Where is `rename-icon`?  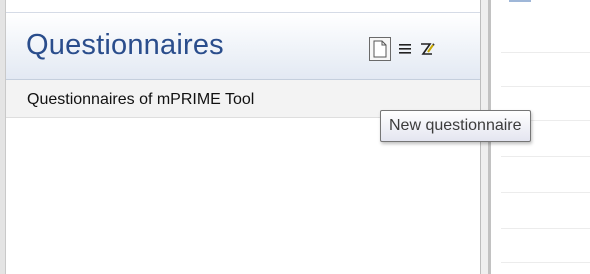 rename-icon is located at coordinates (428, 49).